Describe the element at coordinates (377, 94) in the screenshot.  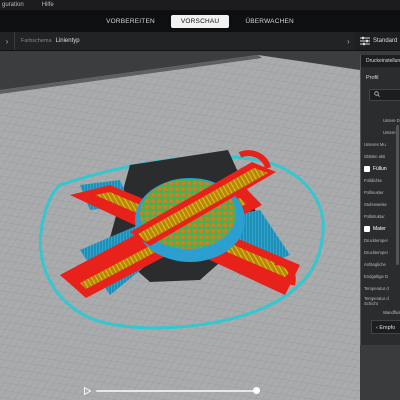
I see `search-icon` at that location.